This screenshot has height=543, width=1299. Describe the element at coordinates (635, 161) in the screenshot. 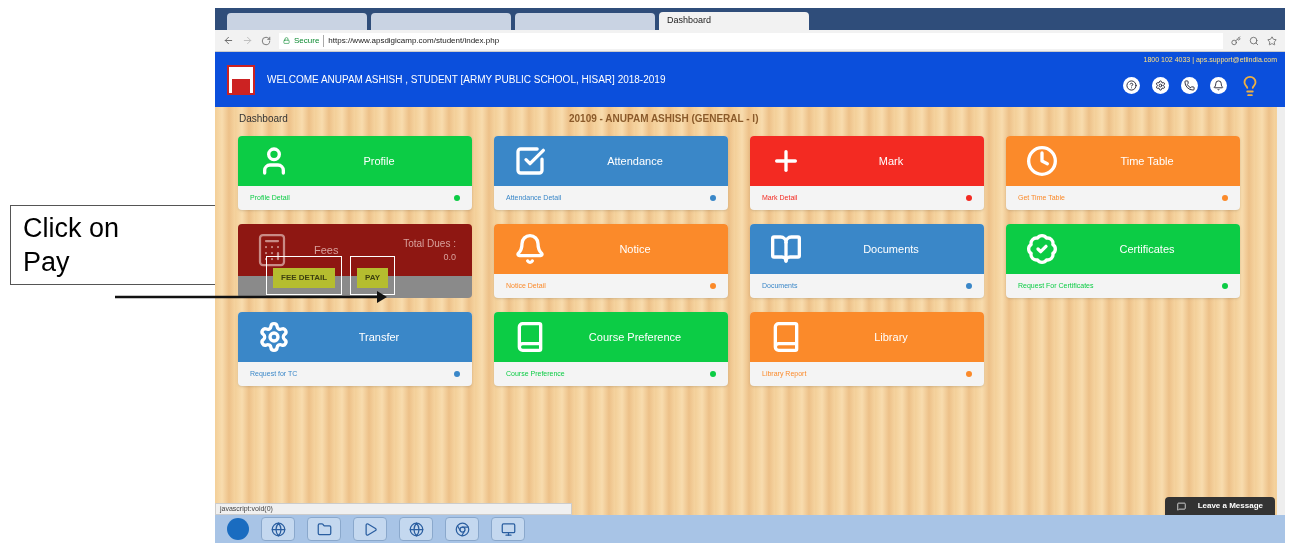

I see `card-title: Attendance` at that location.